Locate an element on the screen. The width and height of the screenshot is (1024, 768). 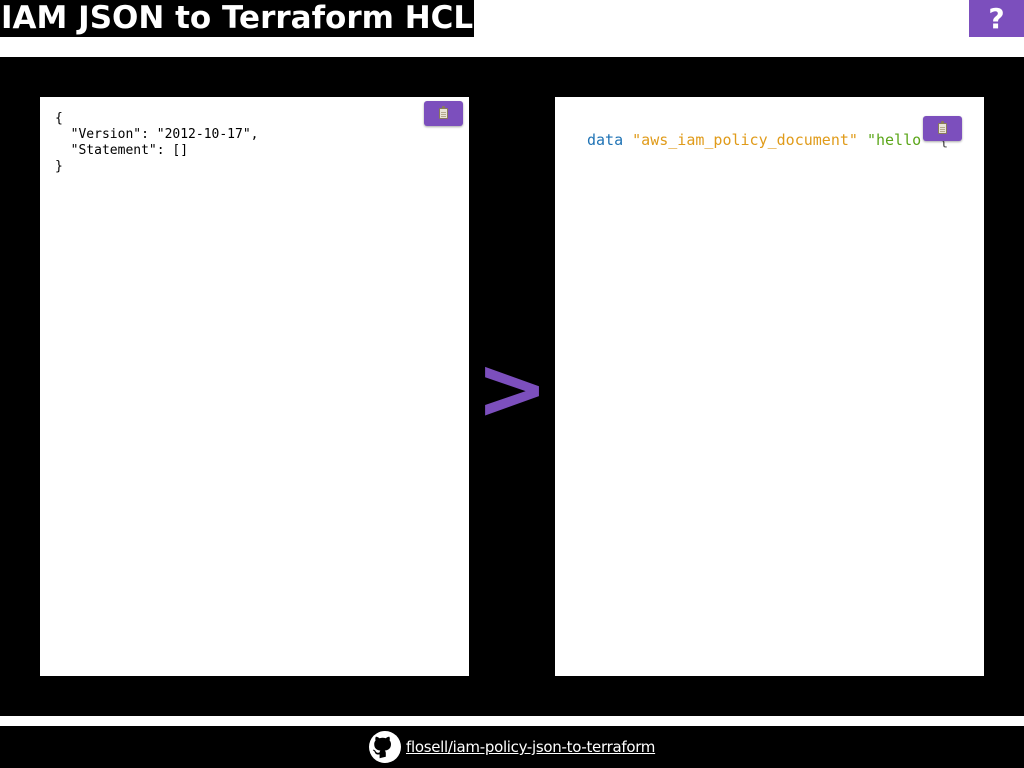
copy-hcl-button is located at coordinates (942, 128).